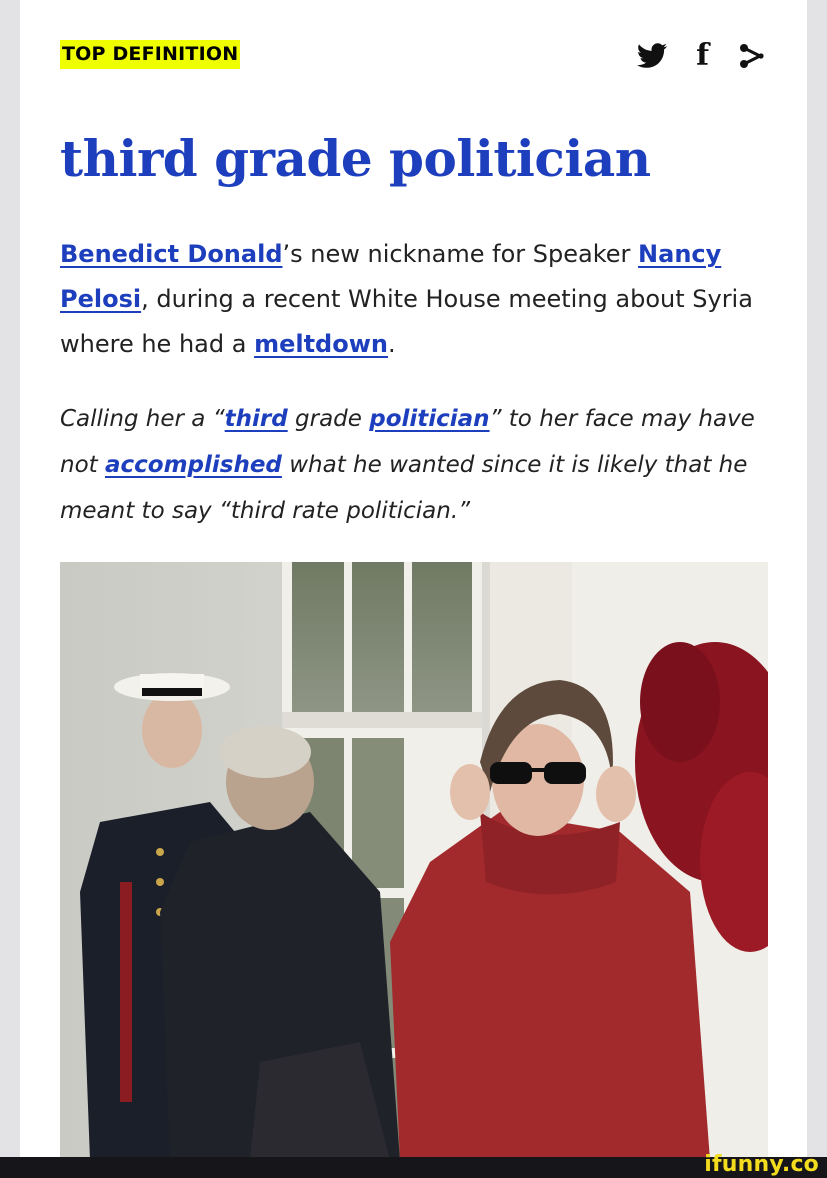 The height and width of the screenshot is (1178, 827). What do you see at coordinates (391, 344) in the screenshot?
I see `meaning-text-3: .` at bounding box center [391, 344].